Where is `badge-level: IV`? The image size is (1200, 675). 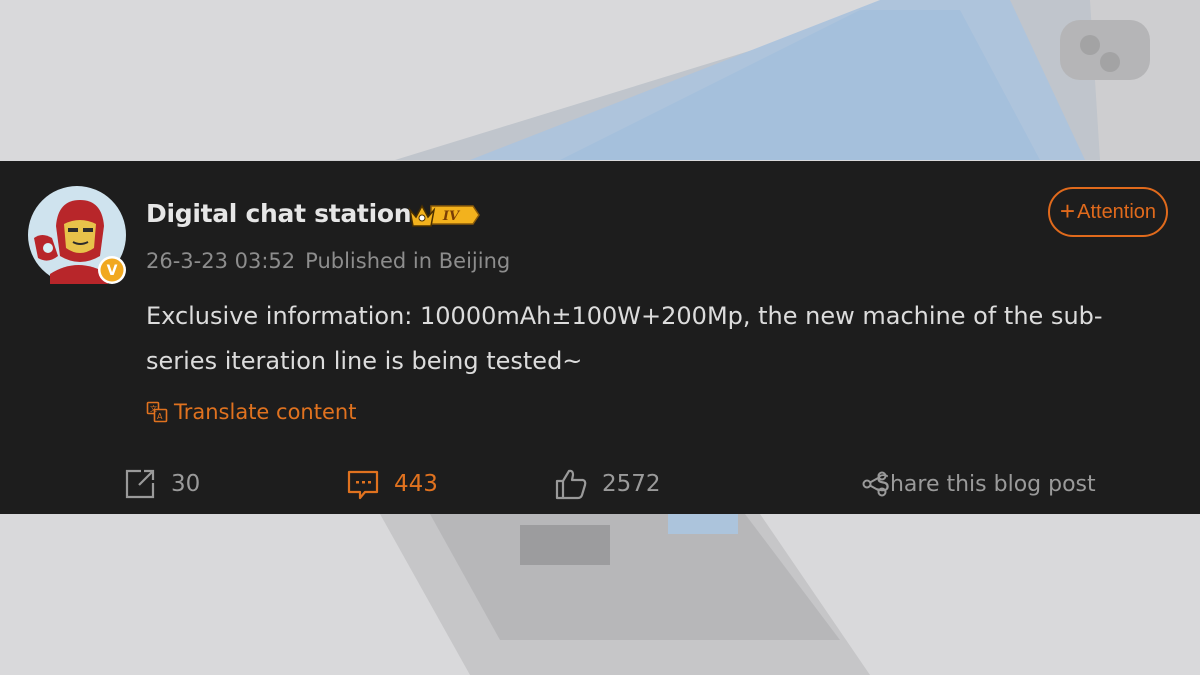 badge-level: IV is located at coordinates (451, 216).